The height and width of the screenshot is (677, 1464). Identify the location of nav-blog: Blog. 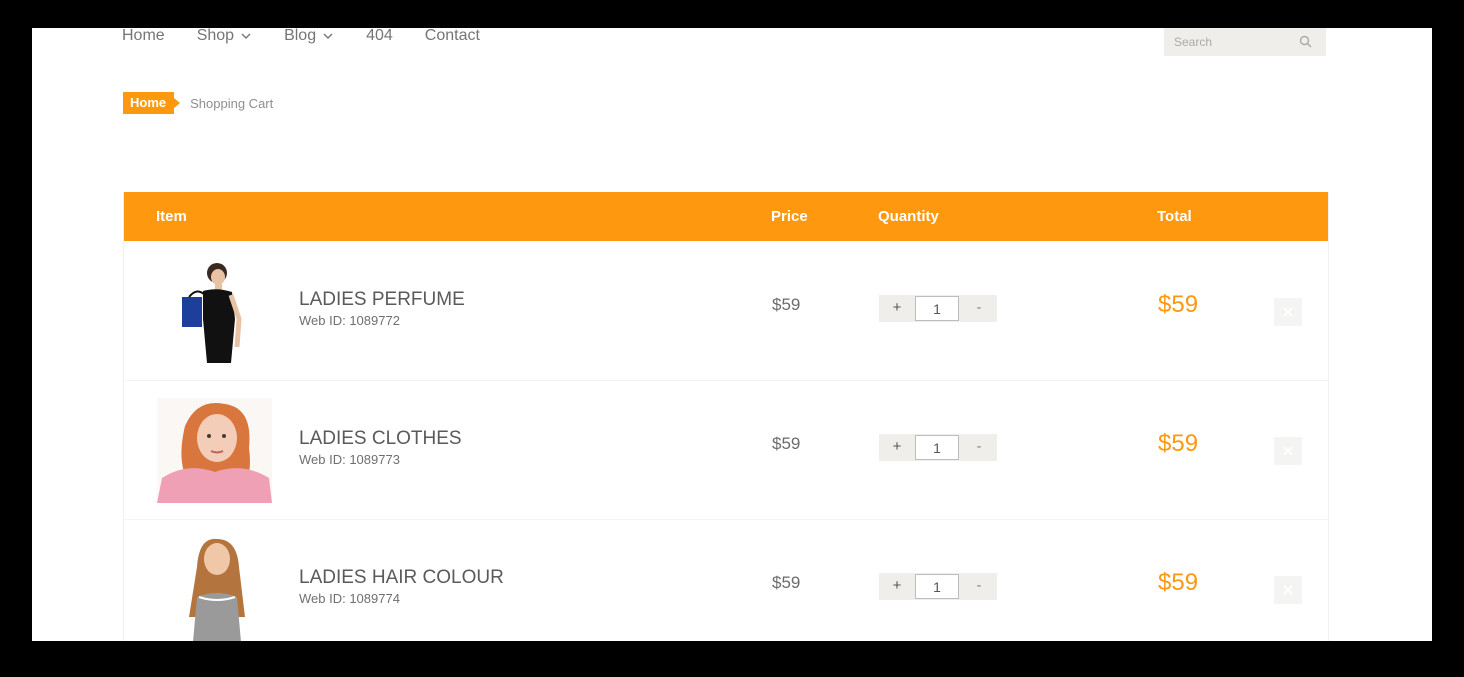
(309, 36).